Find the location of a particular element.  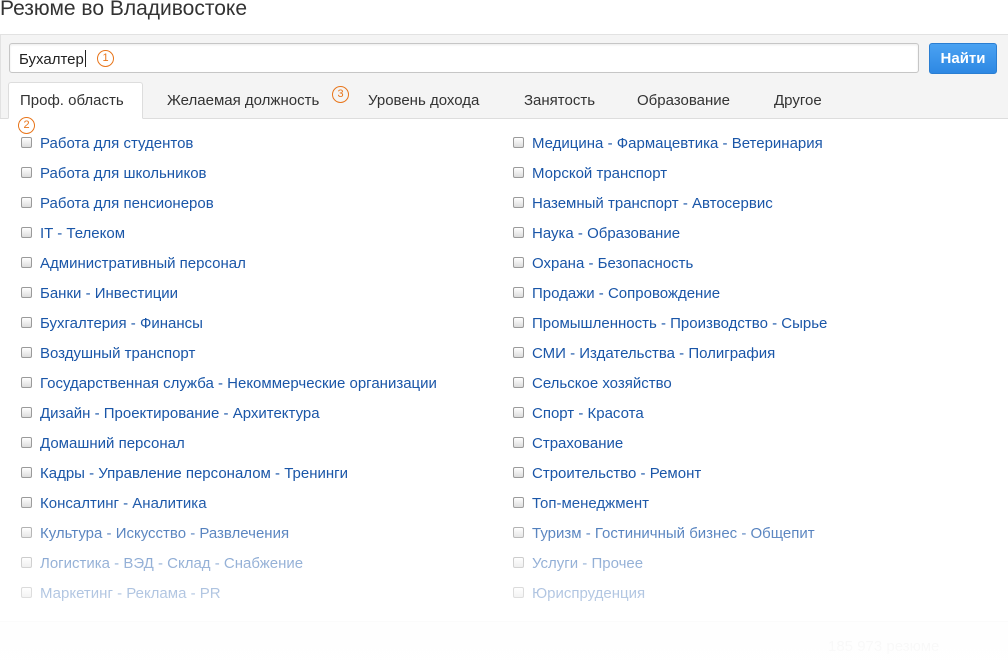

category-label: Работа для пенсионеров is located at coordinates (127, 204).